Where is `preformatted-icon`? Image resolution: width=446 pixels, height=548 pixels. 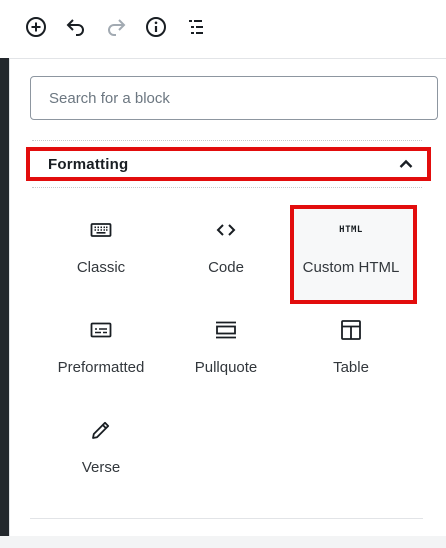 preformatted-icon is located at coordinates (101, 330).